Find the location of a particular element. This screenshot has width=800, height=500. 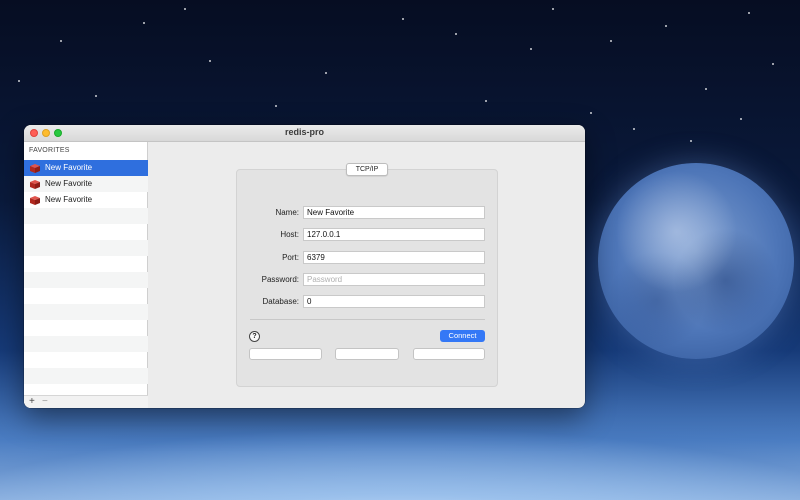

host-field is located at coordinates (394, 234).